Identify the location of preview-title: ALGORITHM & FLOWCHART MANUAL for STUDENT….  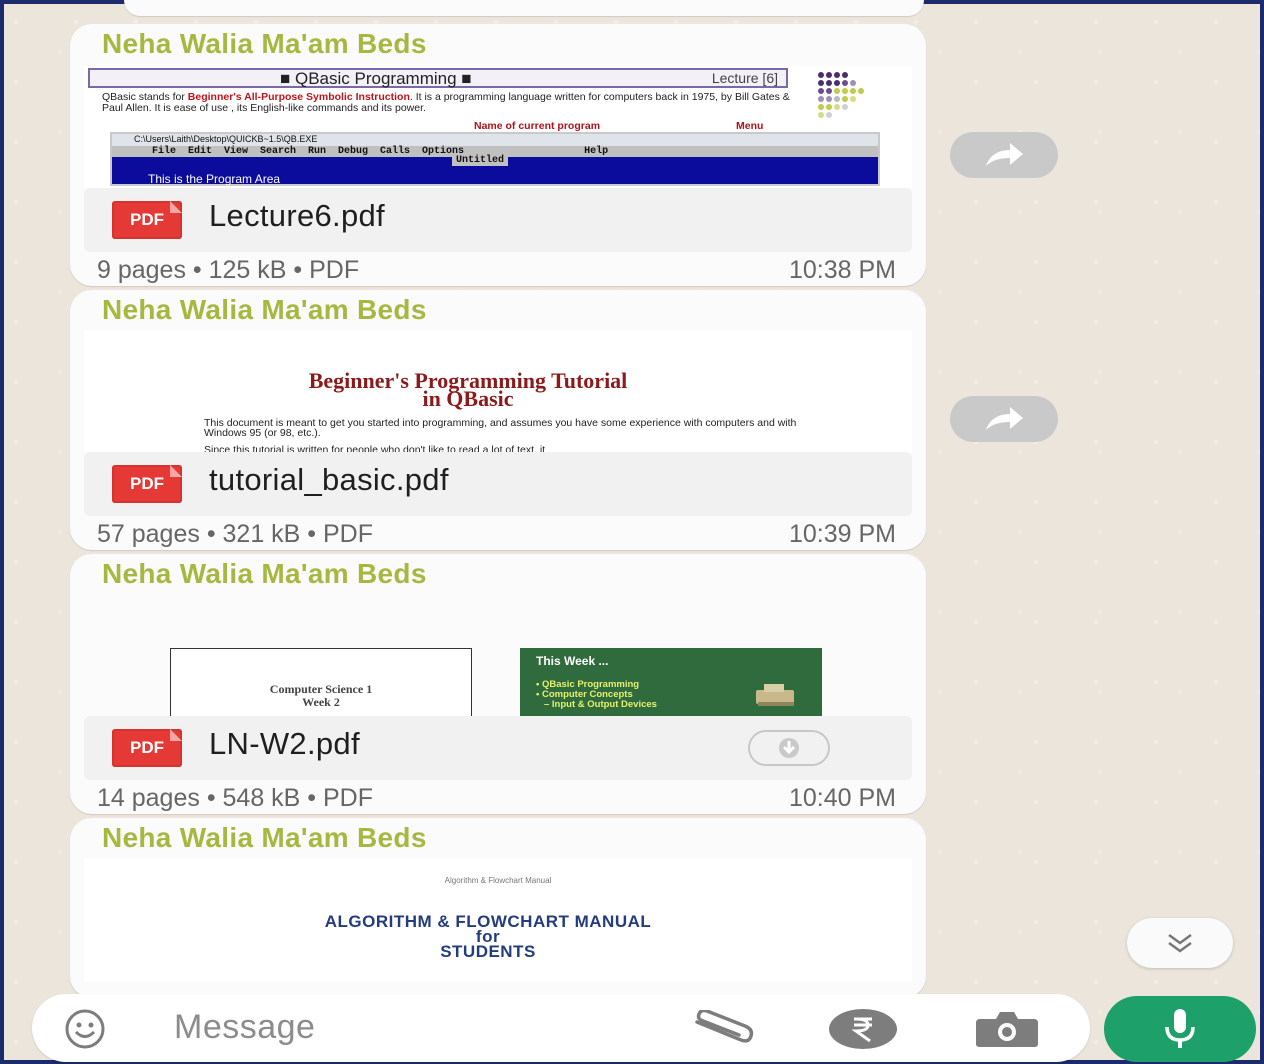
(488, 936).